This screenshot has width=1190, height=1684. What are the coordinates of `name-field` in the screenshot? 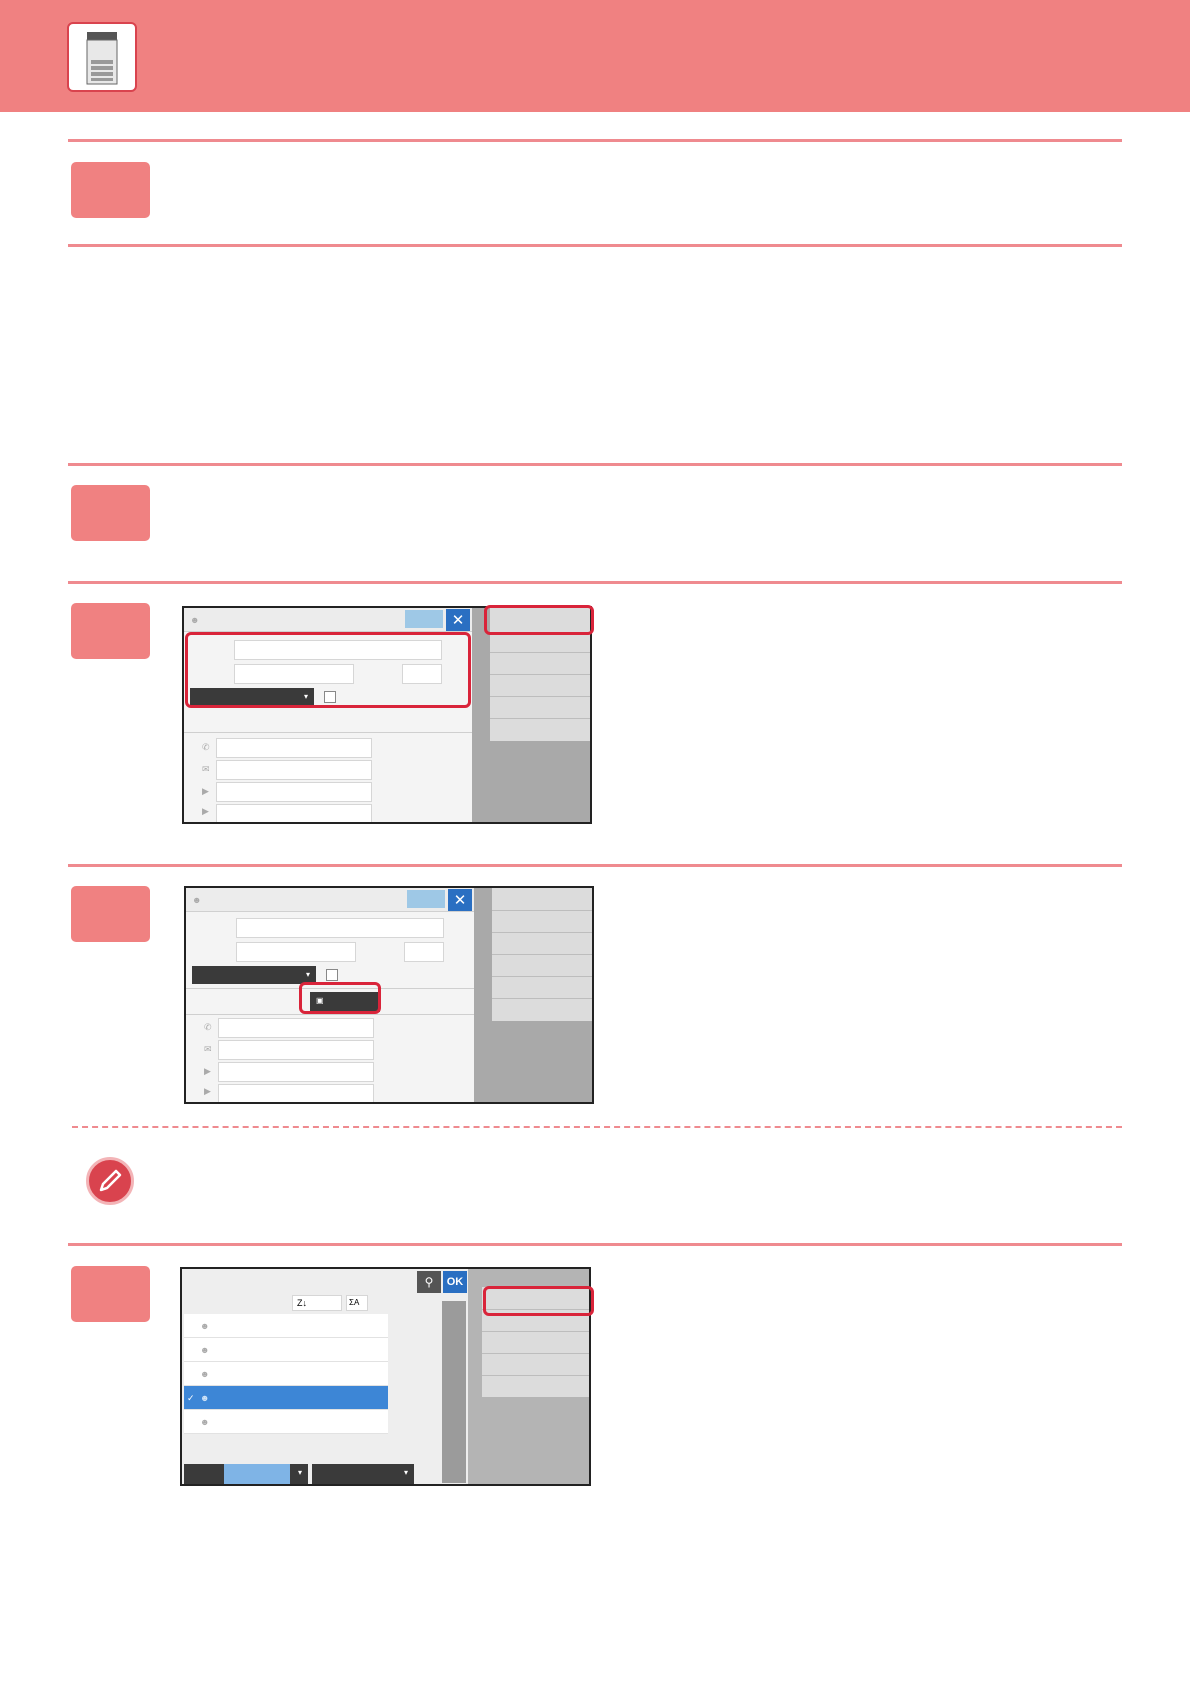 It's located at (340, 928).